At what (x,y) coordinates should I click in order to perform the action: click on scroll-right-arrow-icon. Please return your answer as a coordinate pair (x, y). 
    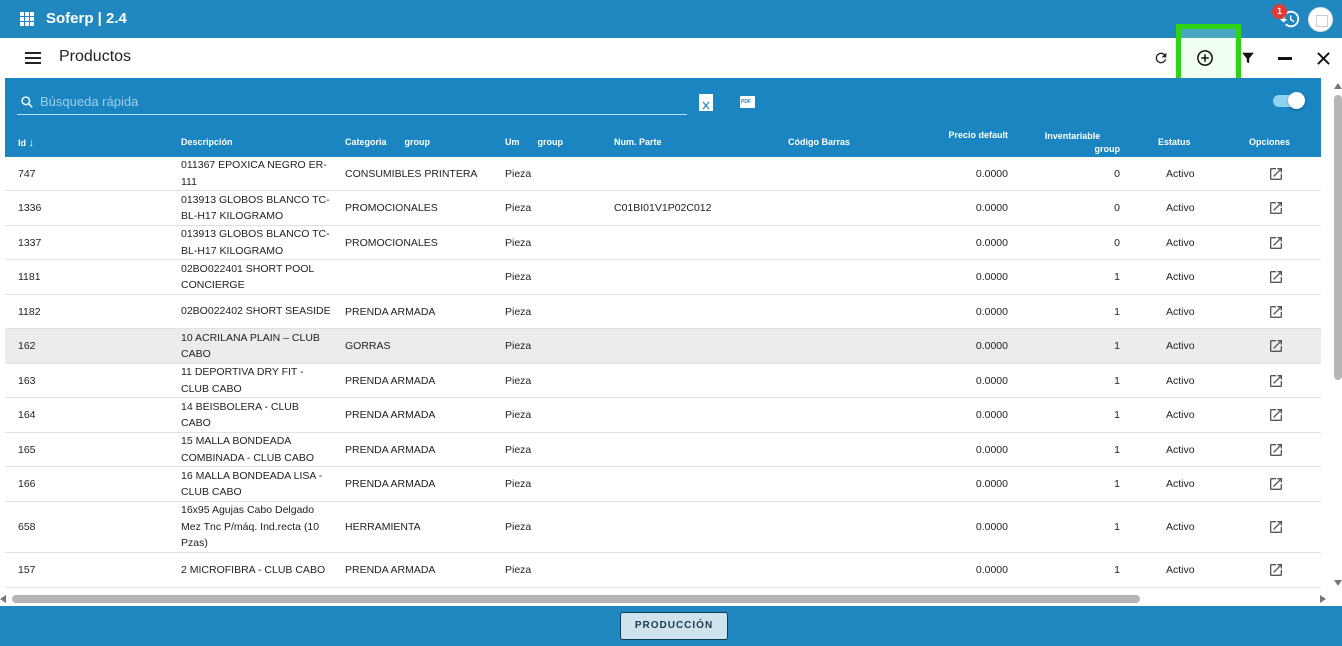
    Looking at the image, I should click on (1323, 599).